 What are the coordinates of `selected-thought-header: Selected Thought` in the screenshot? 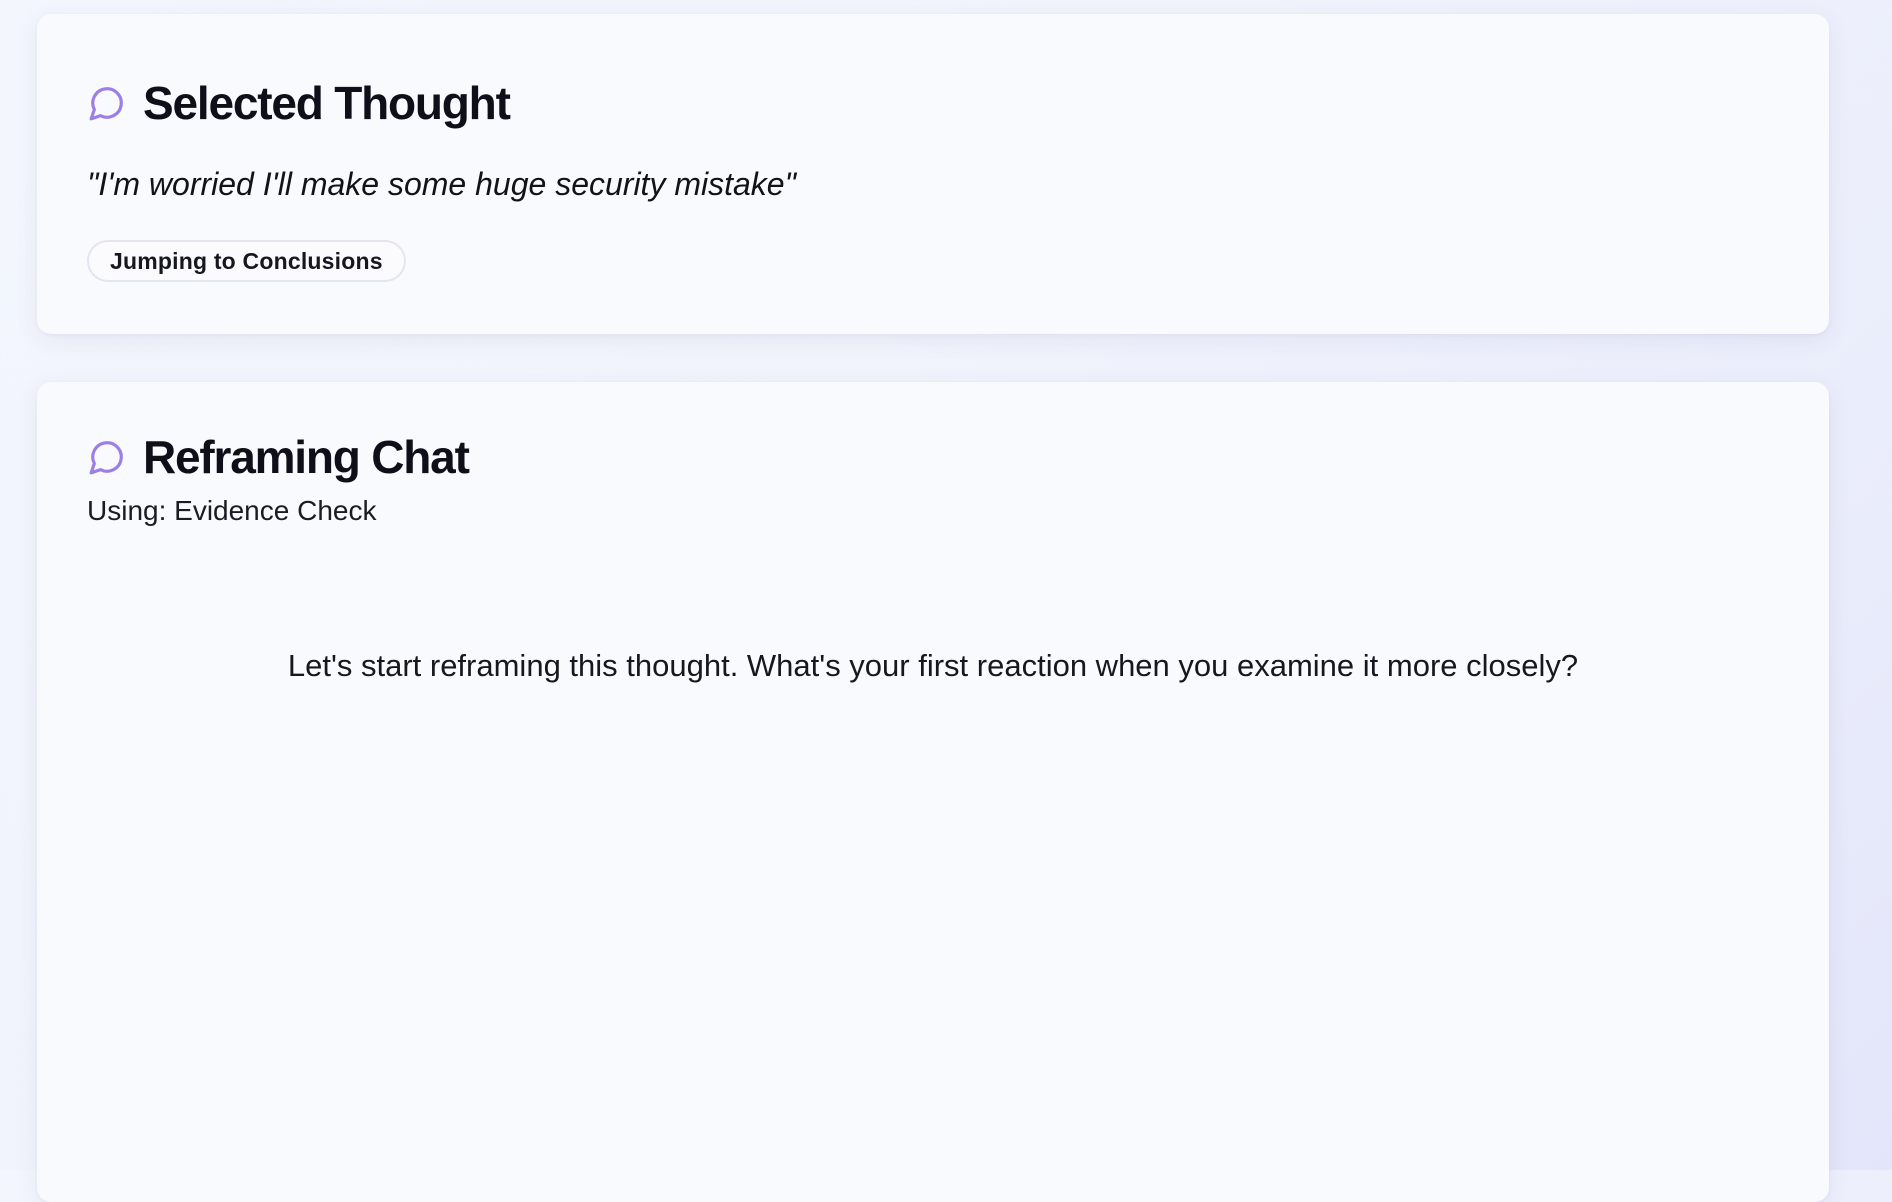 It's located at (299, 103).